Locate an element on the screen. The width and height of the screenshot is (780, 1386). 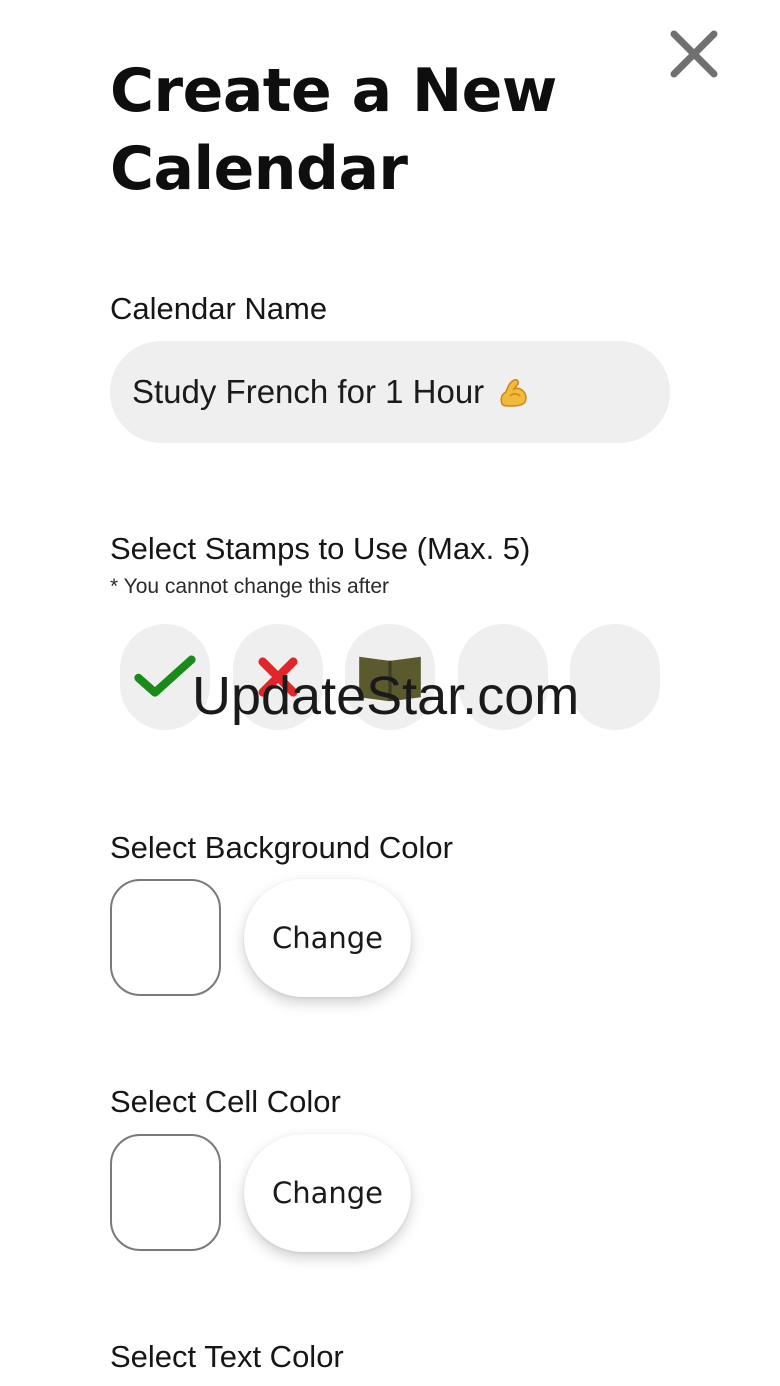
stamp-slot-cross is located at coordinates (278, 677).